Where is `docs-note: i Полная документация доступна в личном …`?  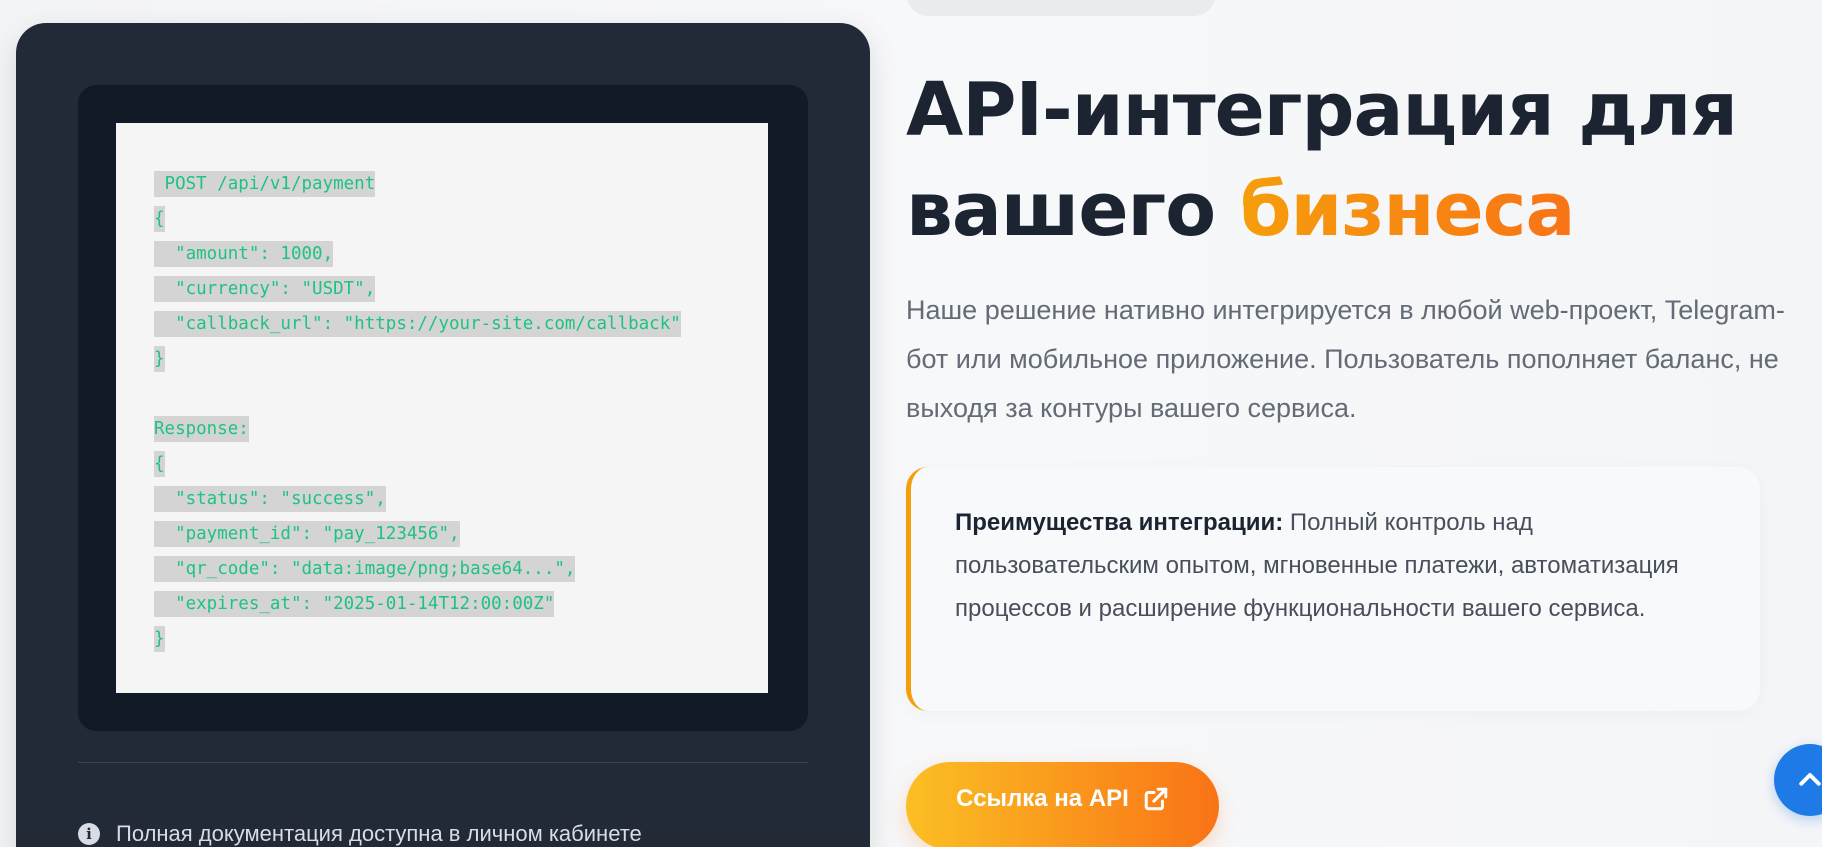 docs-note: i Полная документация доступна в личном … is located at coordinates (360, 834).